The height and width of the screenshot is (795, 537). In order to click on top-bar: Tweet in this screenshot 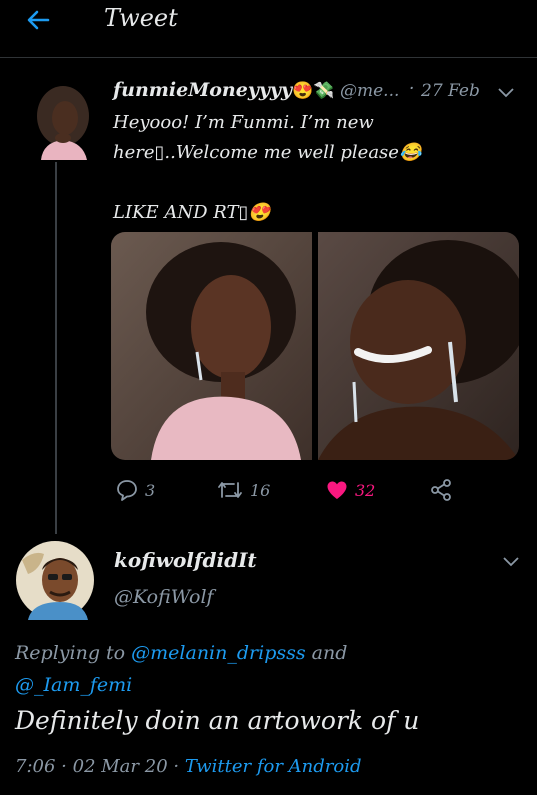, I will do `click(268, 29)`.